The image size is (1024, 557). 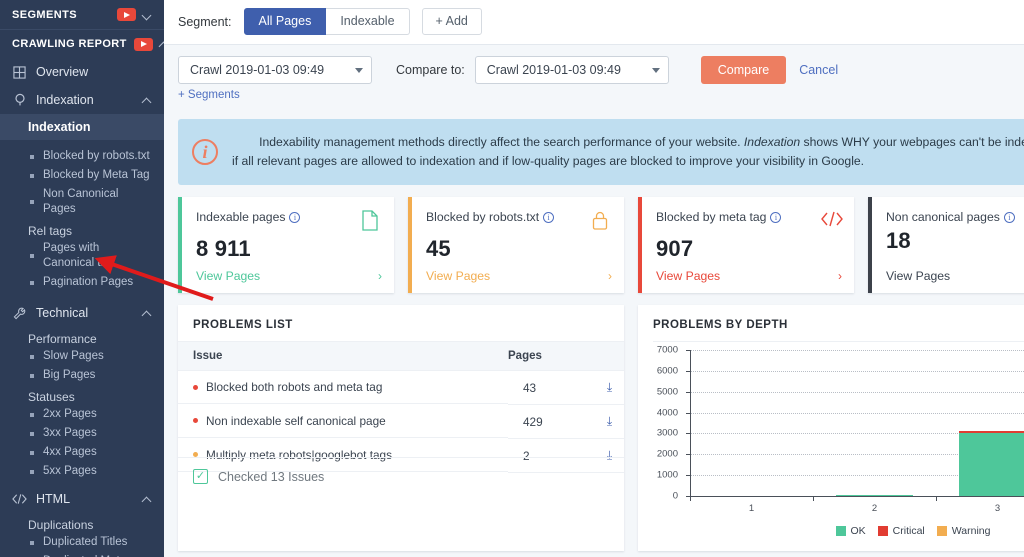 What do you see at coordinates (401, 421) in the screenshot?
I see `table-row: Non indexable self canonical page 429 ⤓` at bounding box center [401, 421].